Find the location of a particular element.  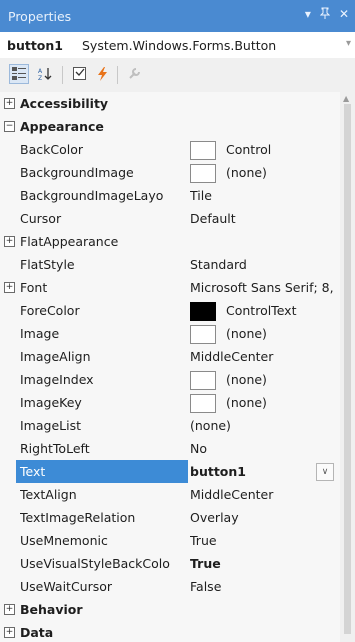

property-value: Tile is located at coordinates (265, 195).